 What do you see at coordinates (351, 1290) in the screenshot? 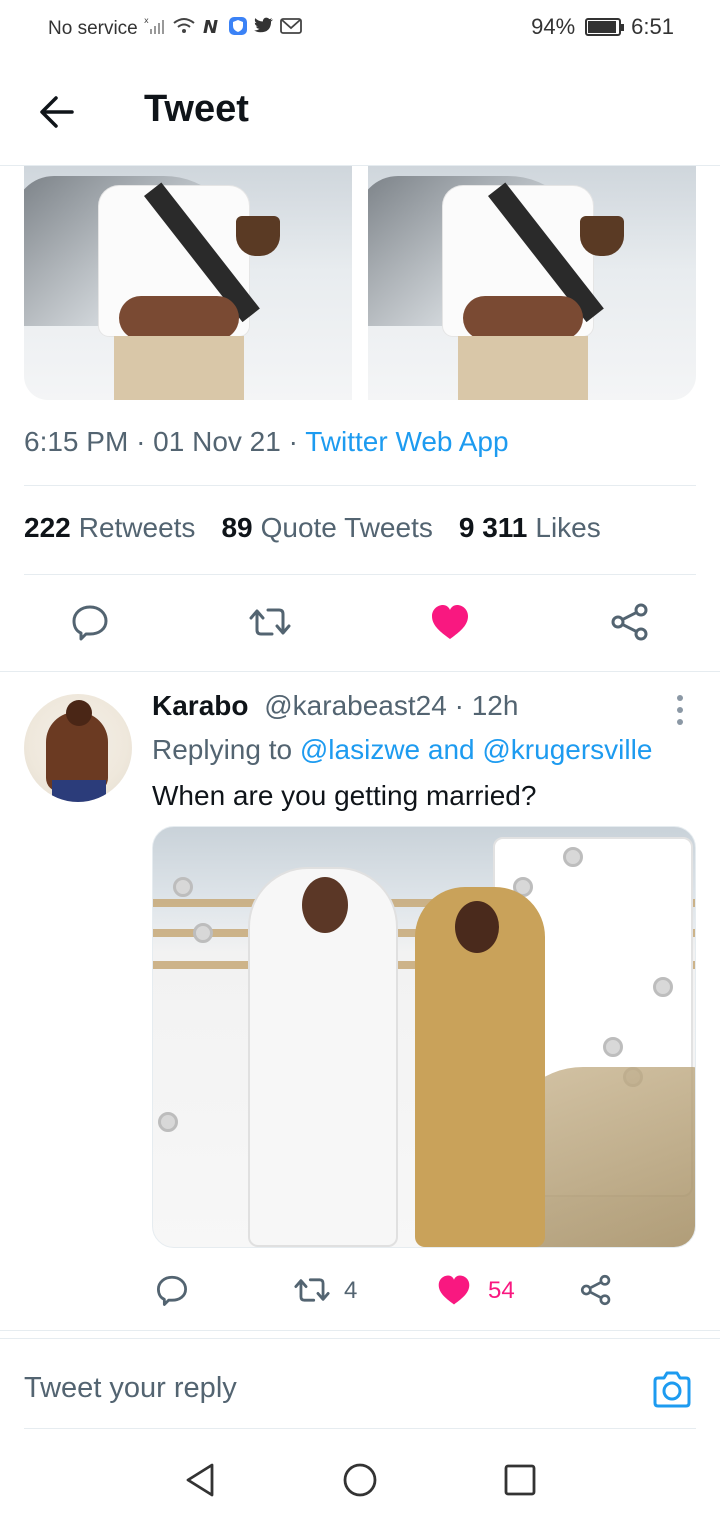
I see `reply-retweet-count: 4` at bounding box center [351, 1290].